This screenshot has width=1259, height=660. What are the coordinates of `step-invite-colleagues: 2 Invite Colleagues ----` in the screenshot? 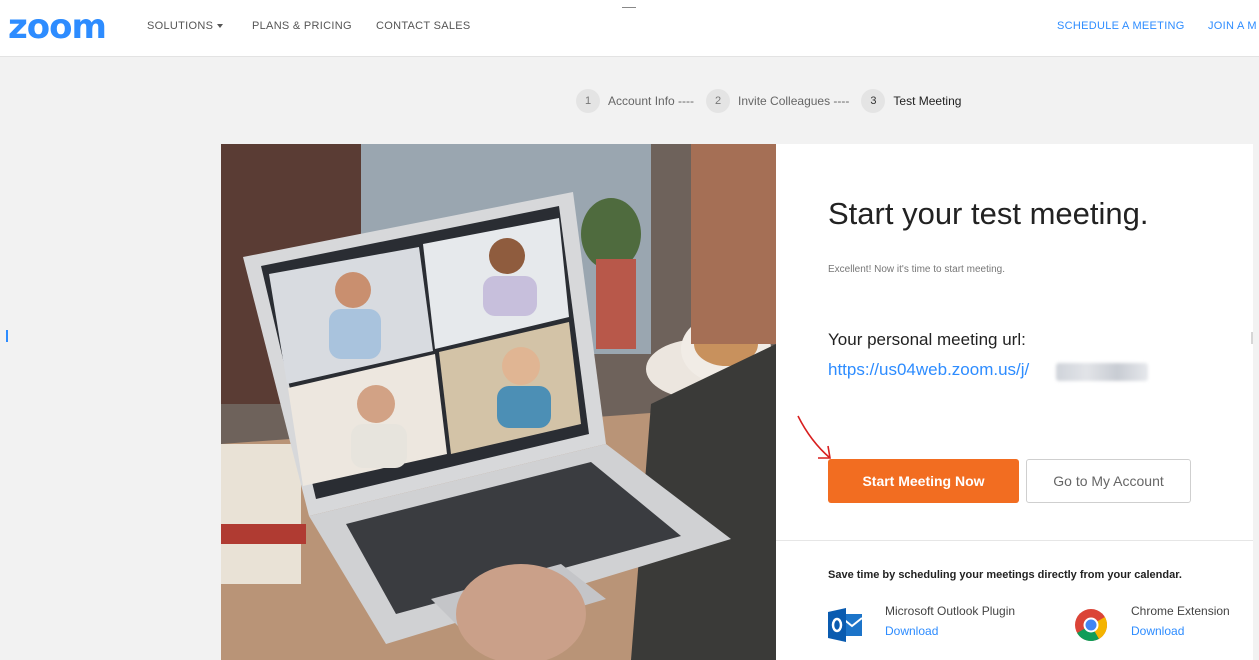 It's located at (783, 101).